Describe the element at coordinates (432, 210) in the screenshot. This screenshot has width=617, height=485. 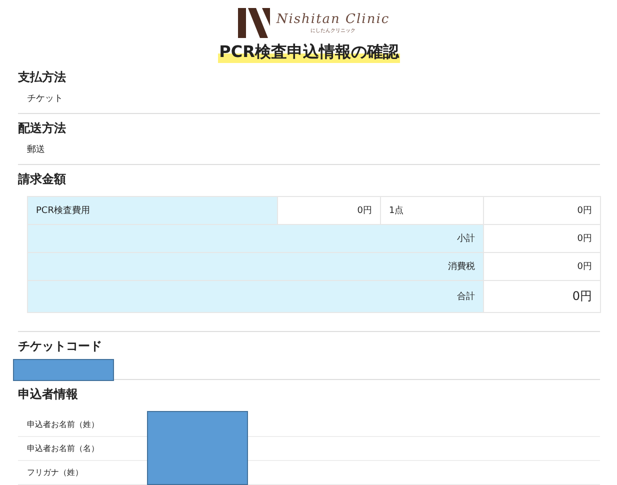
I see `quantity-cell: 1点` at that location.